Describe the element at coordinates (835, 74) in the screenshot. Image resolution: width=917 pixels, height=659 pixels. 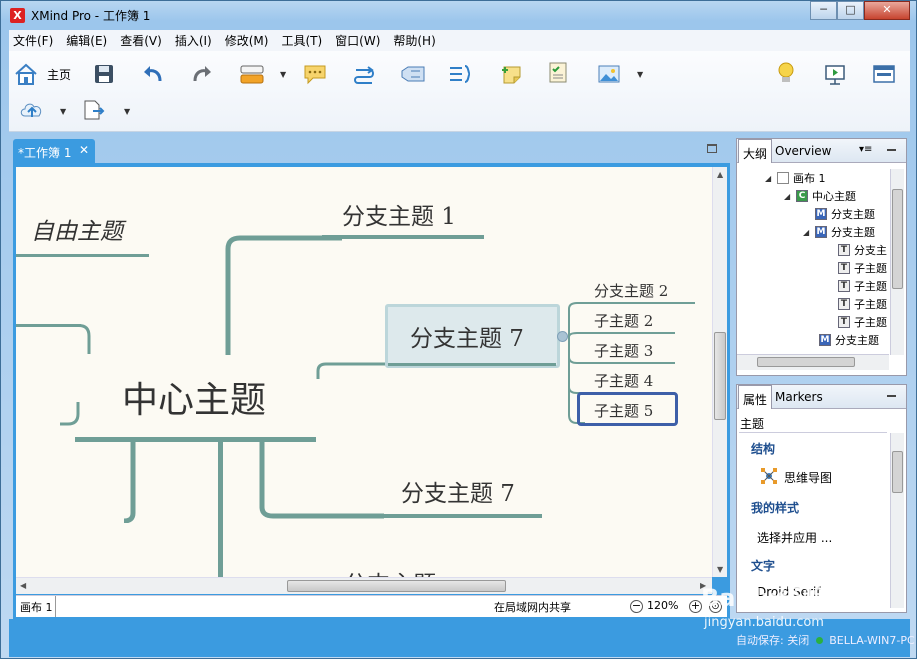
I see `presentation-icon` at that location.